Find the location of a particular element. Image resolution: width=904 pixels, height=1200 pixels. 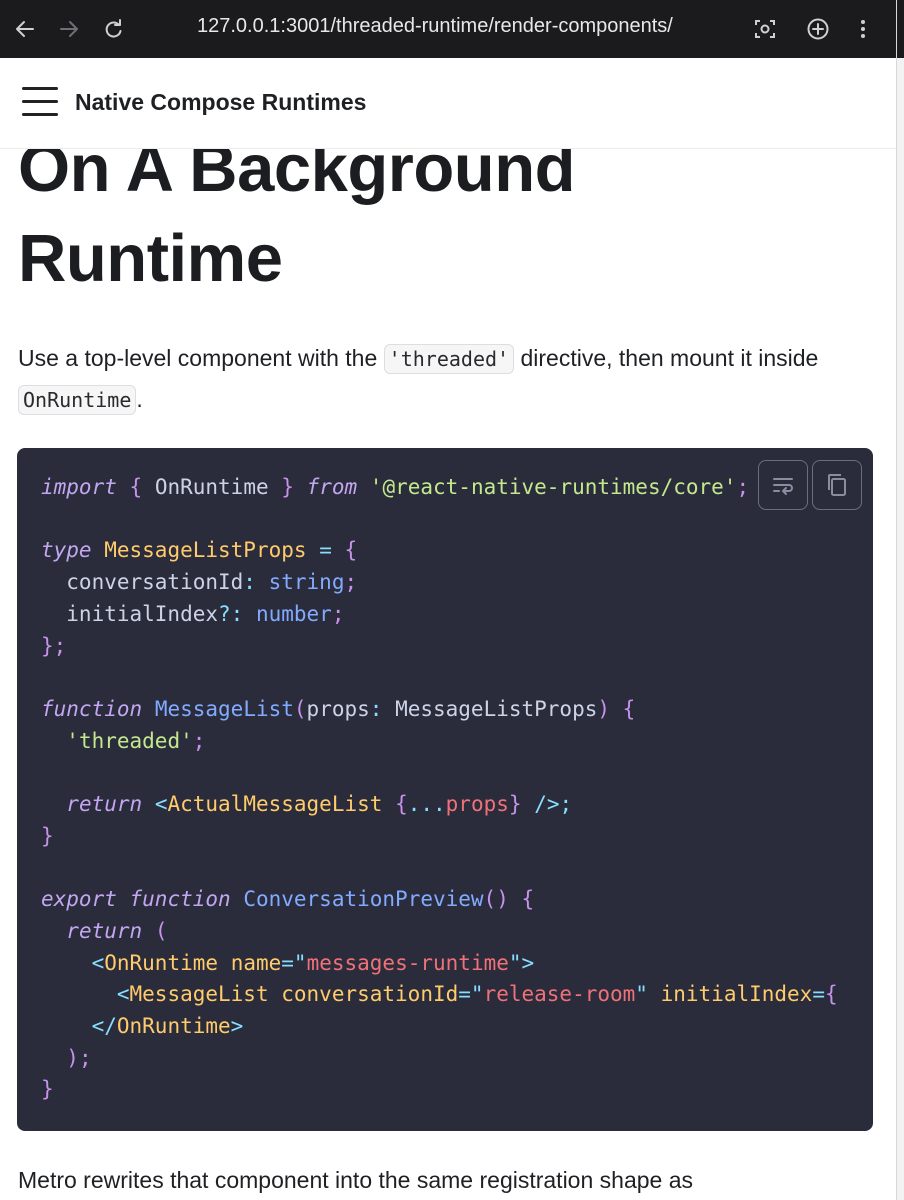

new-tab-icon is located at coordinates (818, 29).